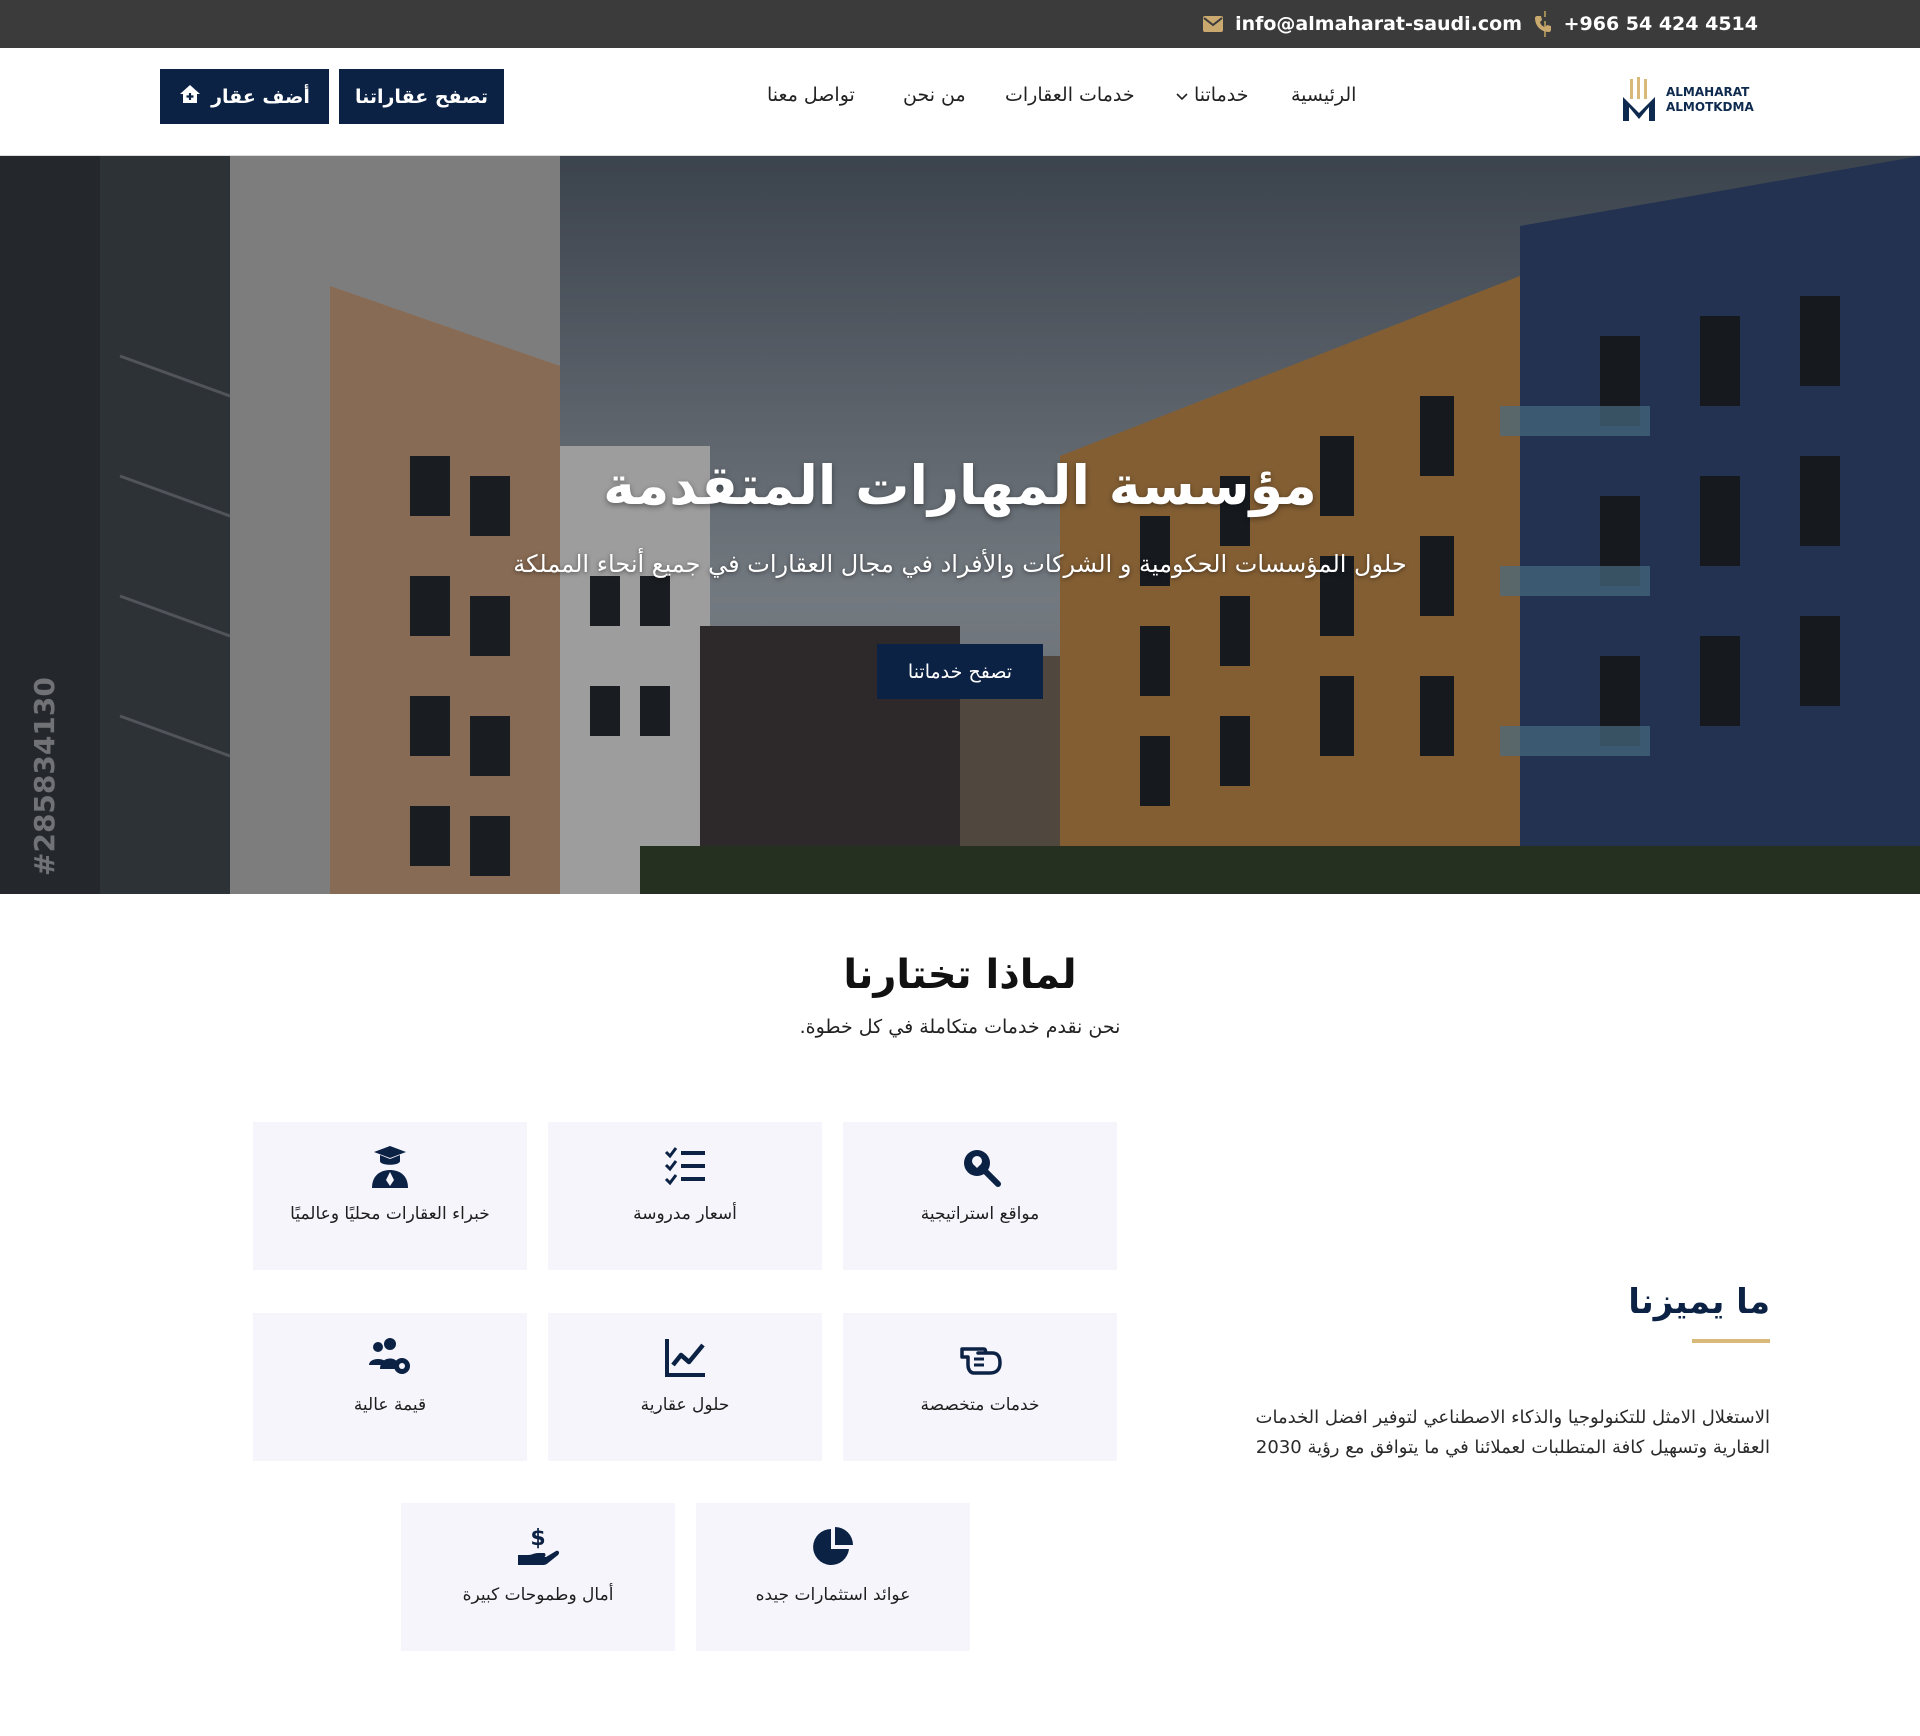 This screenshot has width=1920, height=1736. What do you see at coordinates (960, 975) in the screenshot?
I see `why-choose-us-title: لماذا تختارنا` at bounding box center [960, 975].